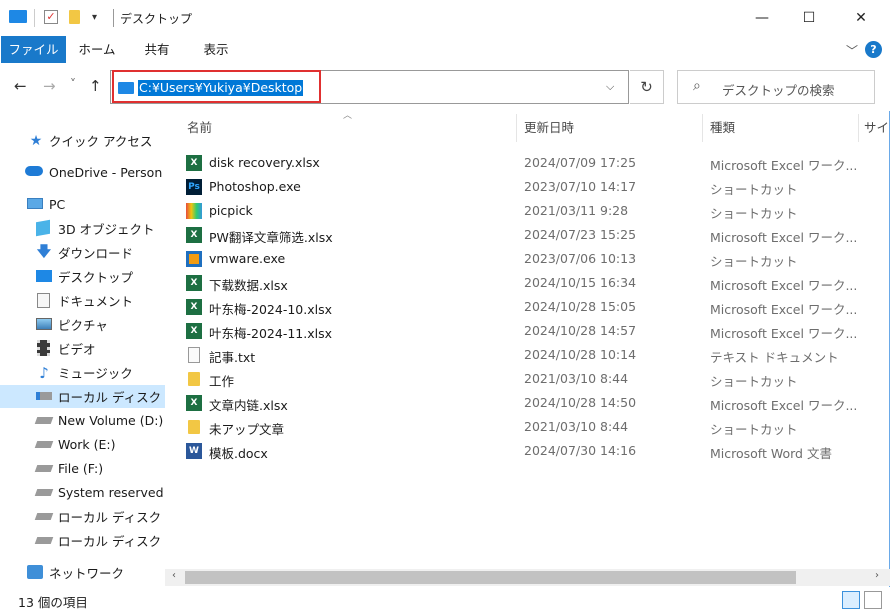 The height and width of the screenshot is (615, 890). What do you see at coordinates (873, 49) in the screenshot?
I see `help-icon: ?` at bounding box center [873, 49].